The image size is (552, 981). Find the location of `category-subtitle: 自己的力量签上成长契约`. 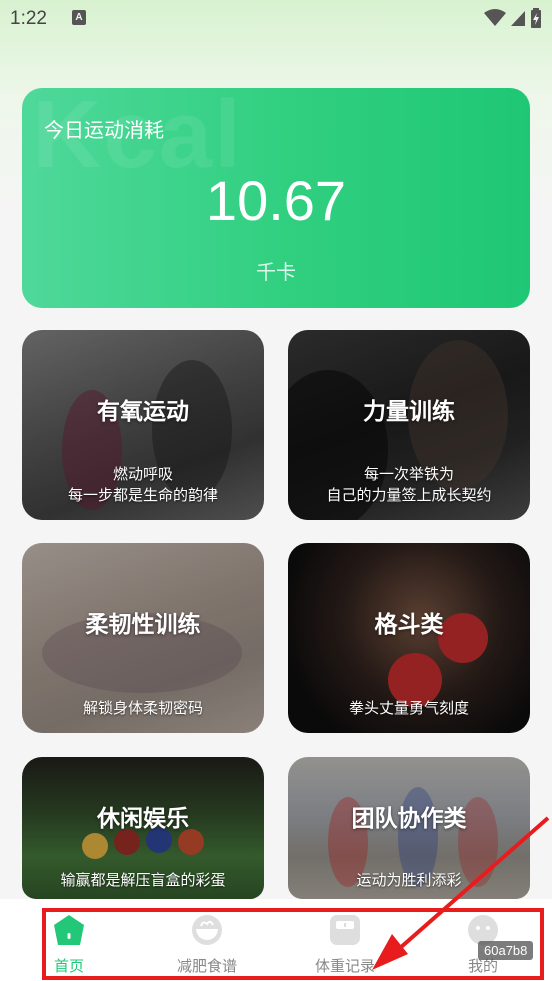

category-subtitle: 自己的力量签上成长契约 is located at coordinates (409, 495).